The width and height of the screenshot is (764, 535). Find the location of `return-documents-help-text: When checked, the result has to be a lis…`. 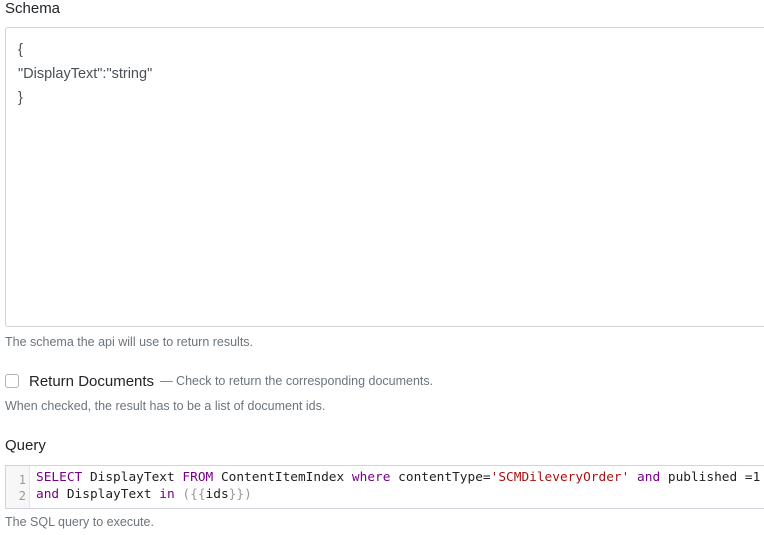

return-documents-help-text: When checked, the result has to be a lis… is located at coordinates (165, 406).